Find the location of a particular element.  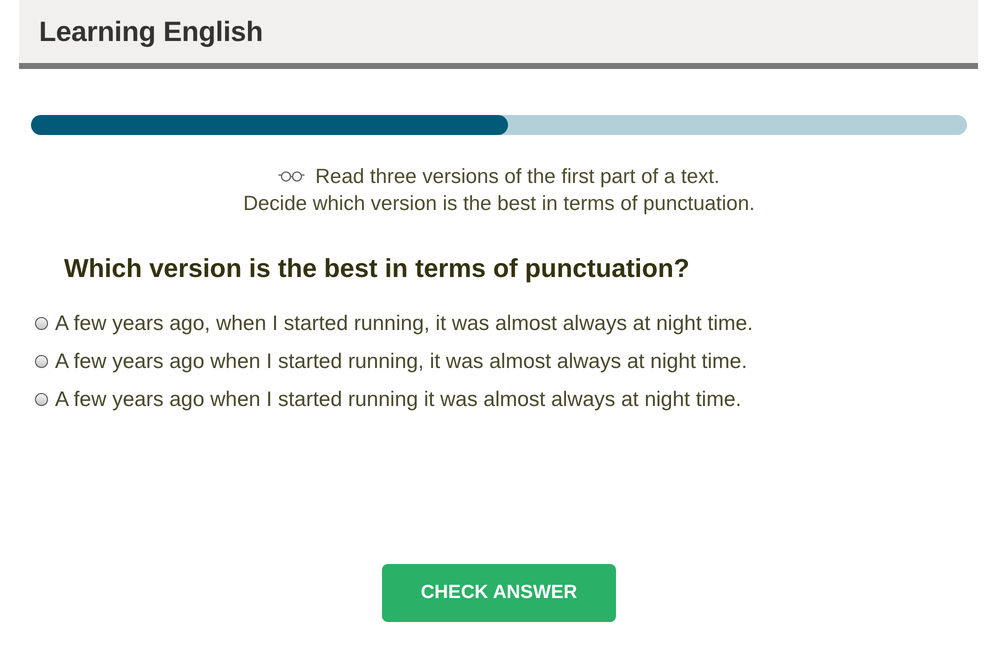

page-title: Learning English is located at coordinates (151, 32).